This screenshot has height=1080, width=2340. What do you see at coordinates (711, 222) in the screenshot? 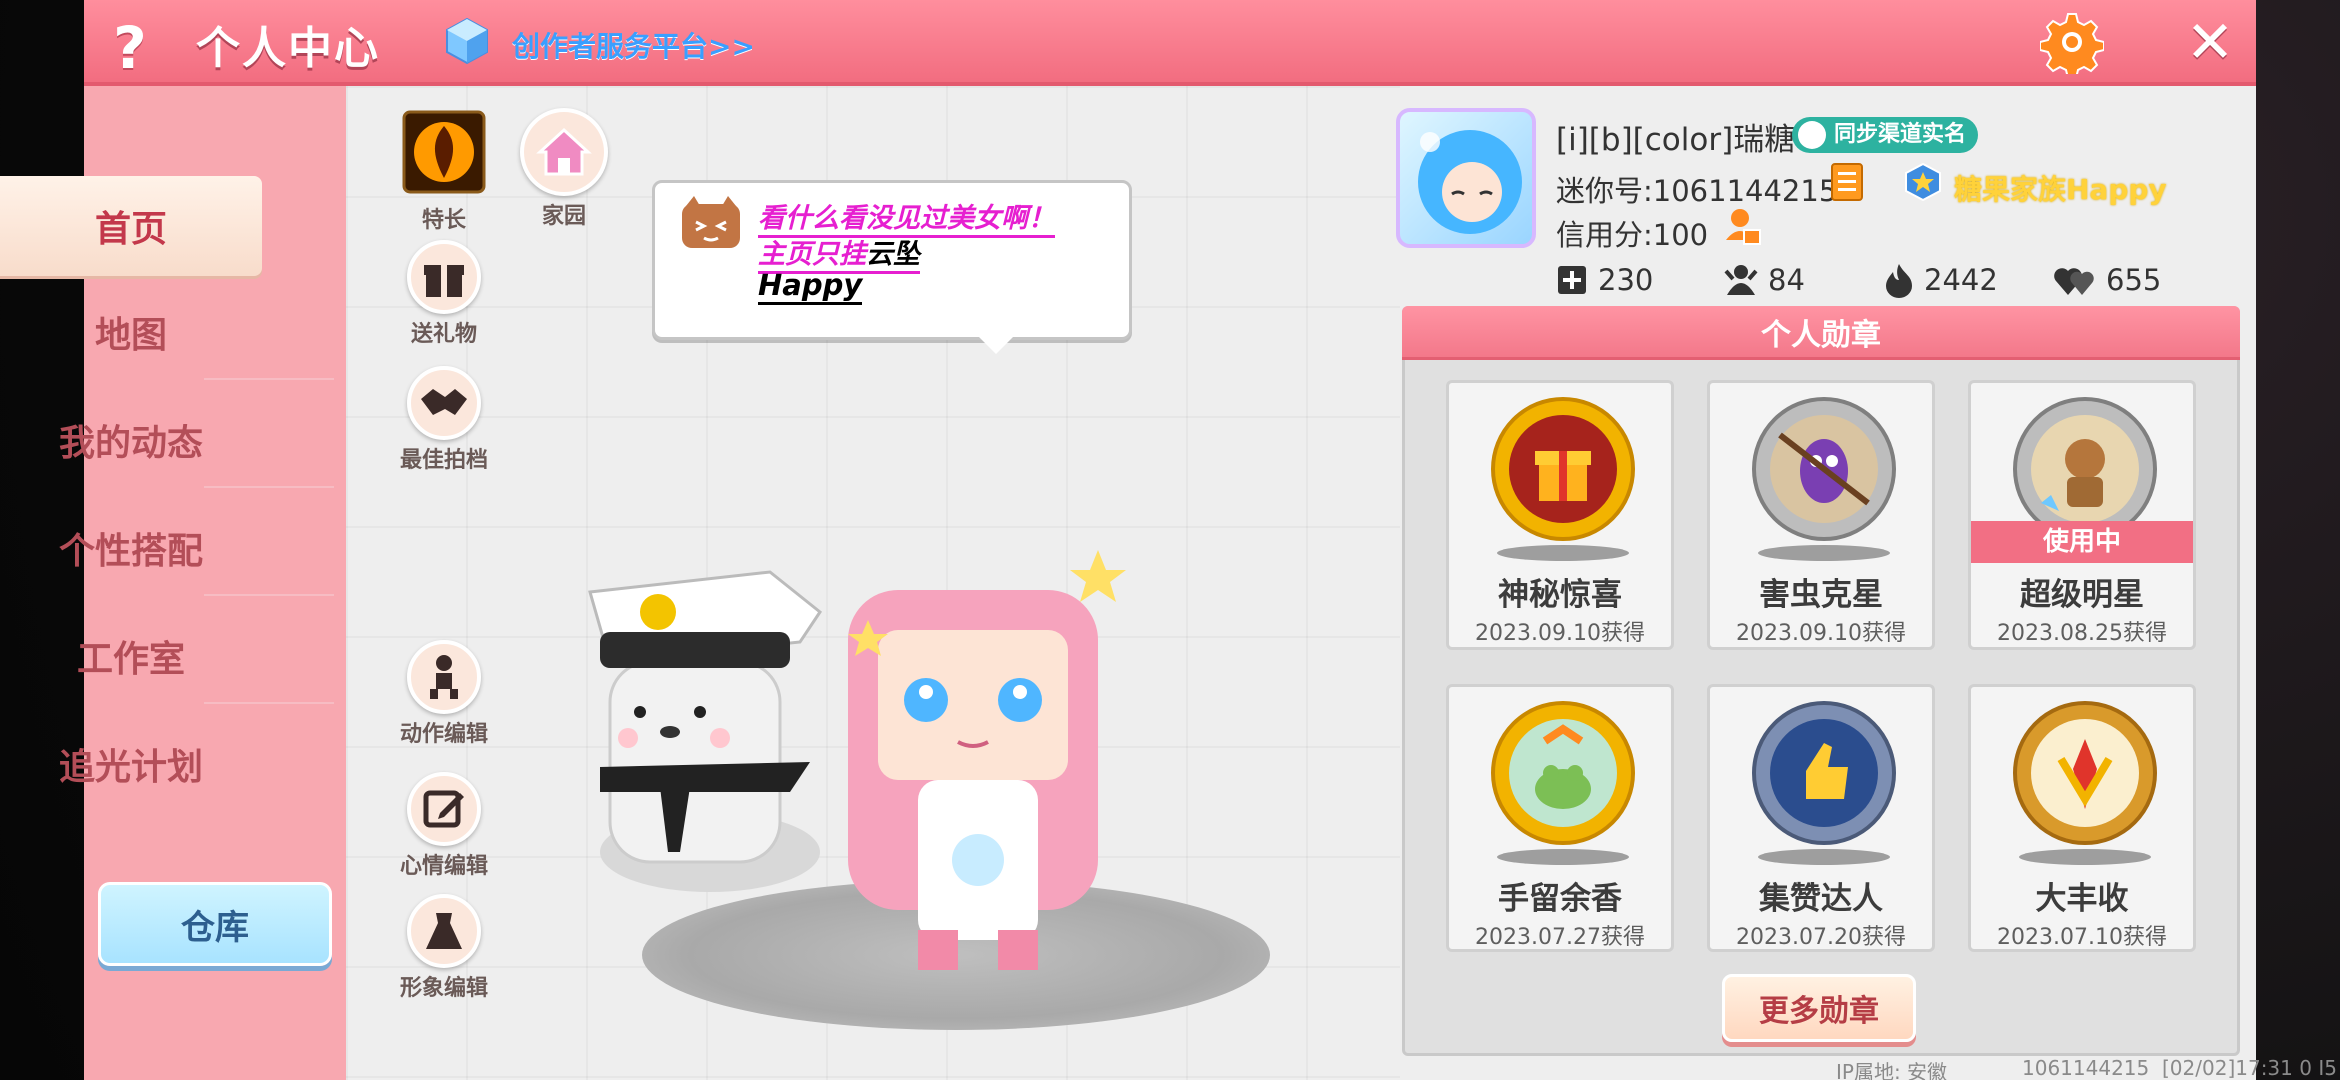
I see `cat-face-icon` at bounding box center [711, 222].